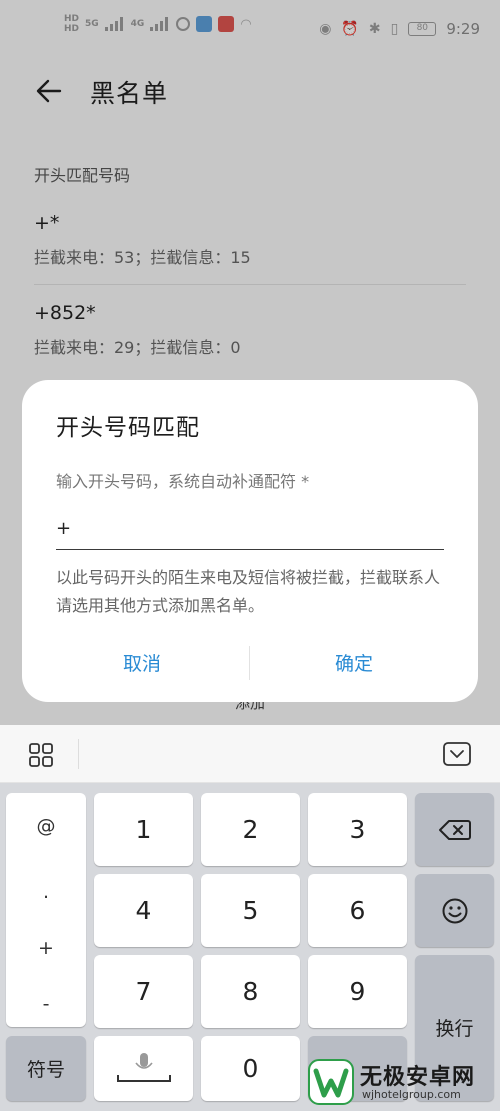 This screenshot has height=1111, width=500. What do you see at coordinates (250, 829) in the screenshot?
I see `key-2: 2` at bounding box center [250, 829].